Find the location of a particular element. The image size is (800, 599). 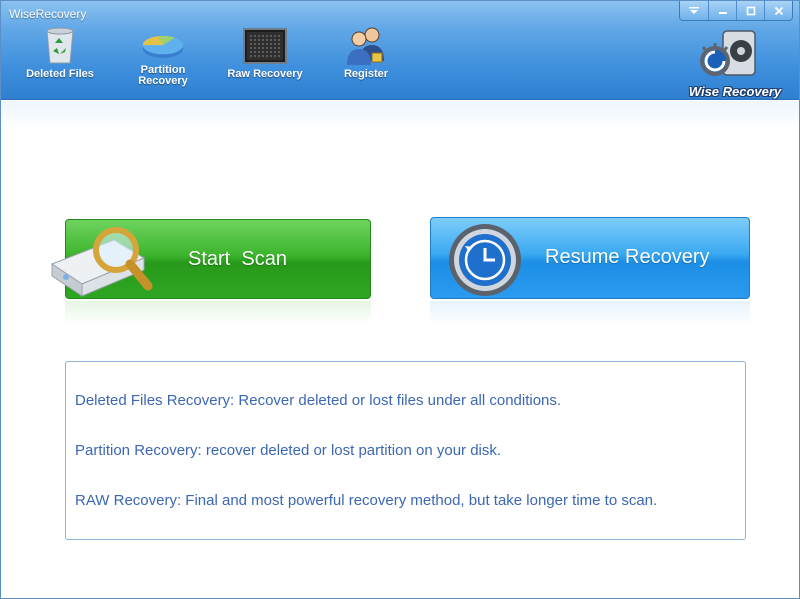

toolbar-raw-recovery: Raw Recovery is located at coordinates (265, 60).